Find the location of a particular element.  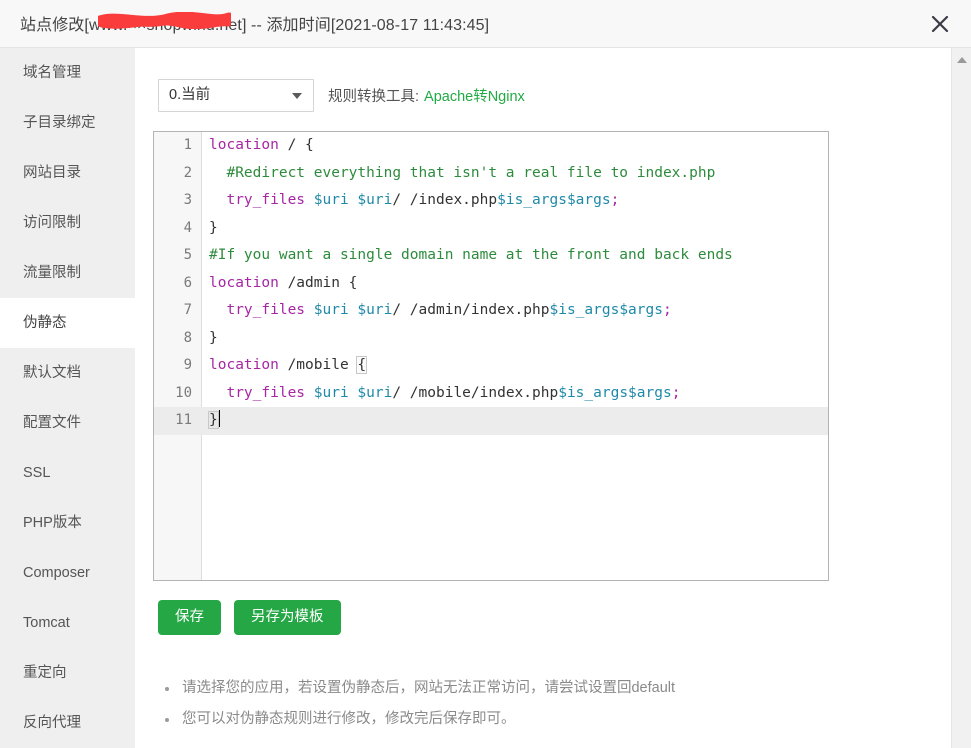

scroll-up-arrow-icon is located at coordinates (962, 60).